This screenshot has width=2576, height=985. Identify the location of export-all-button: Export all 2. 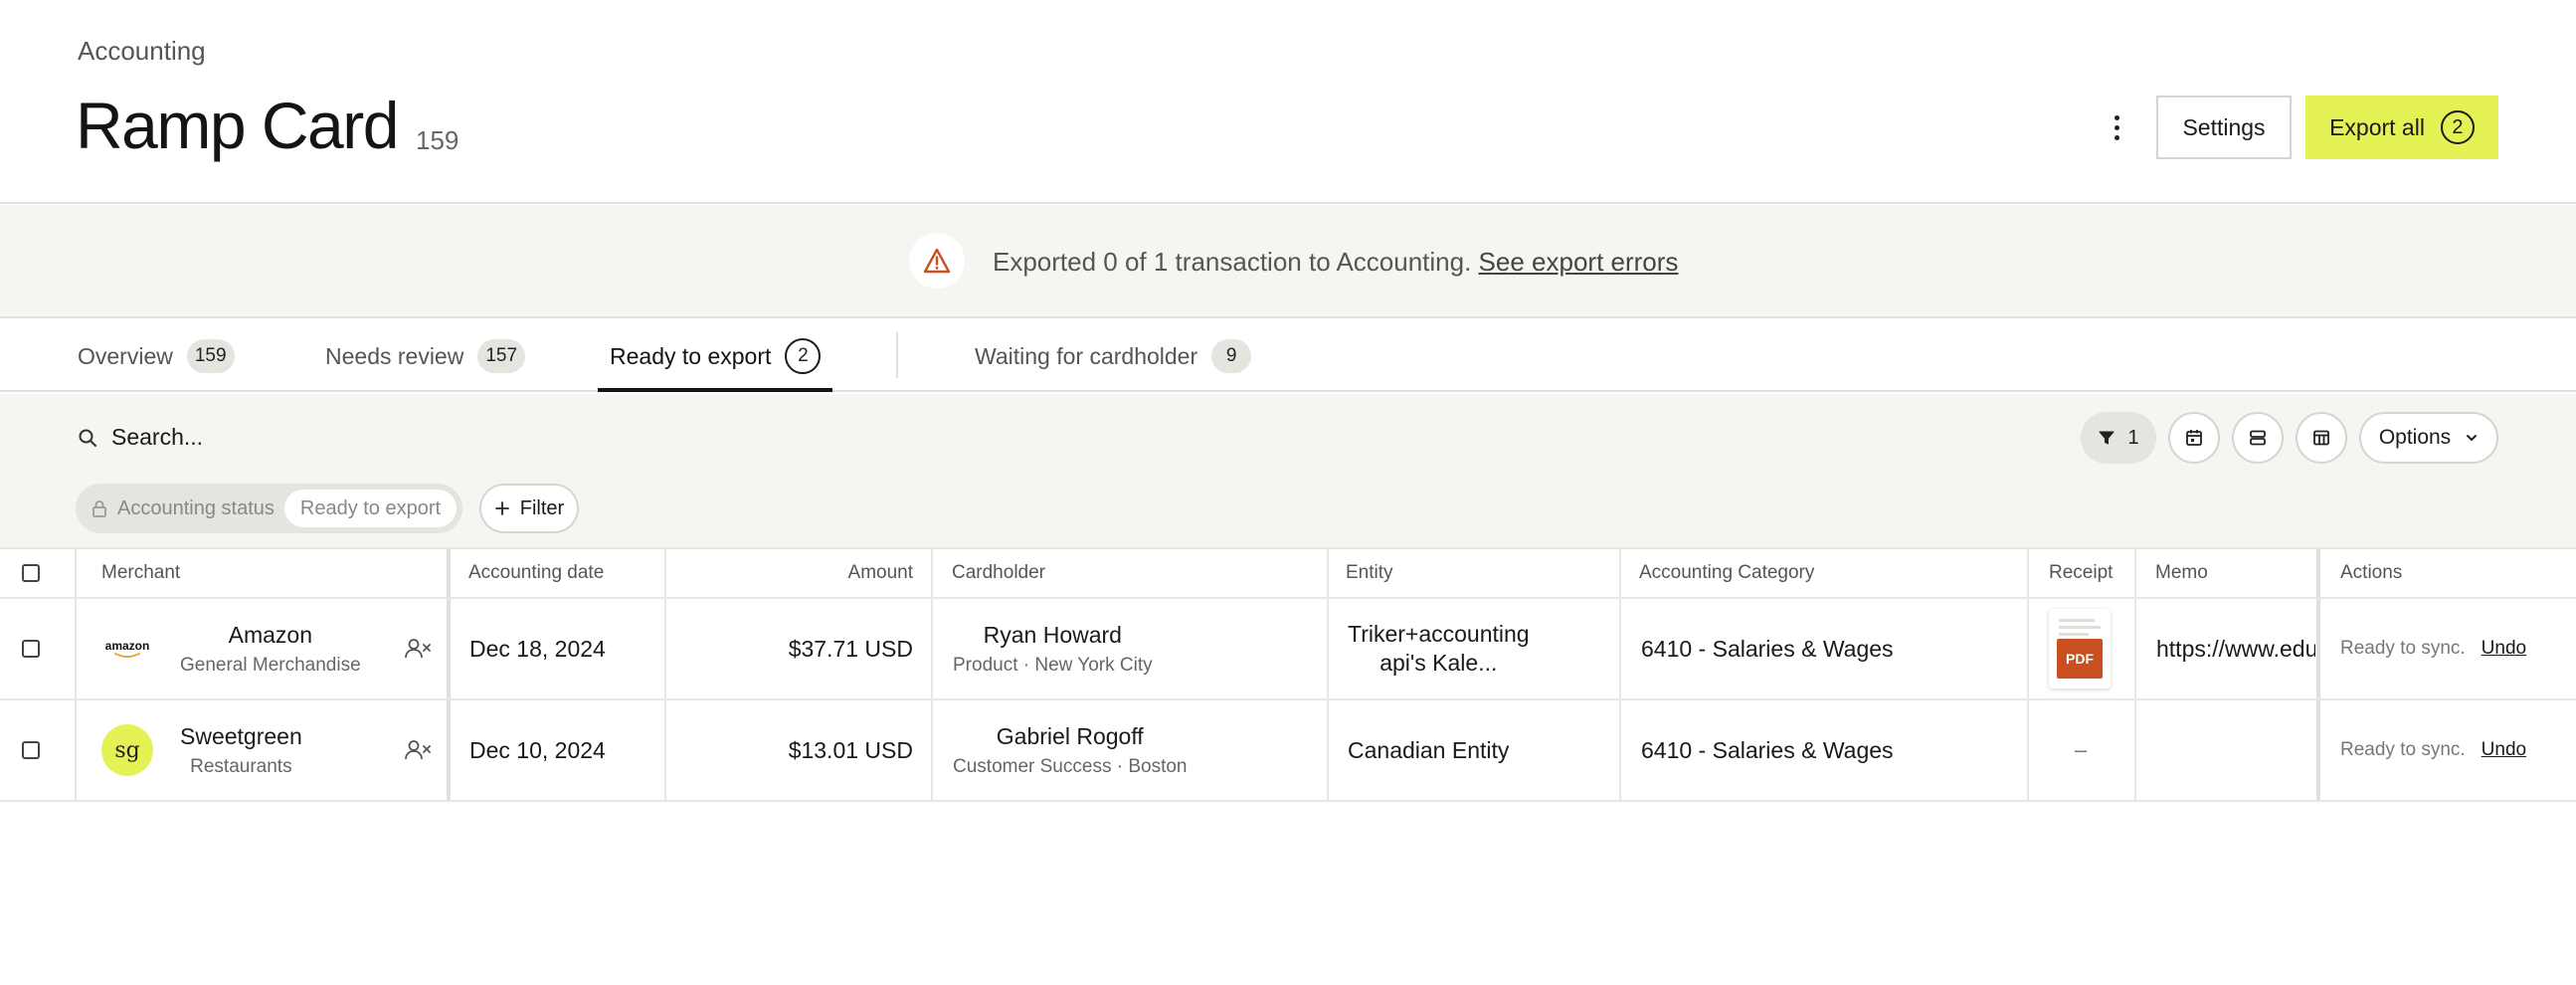
(2401, 127).